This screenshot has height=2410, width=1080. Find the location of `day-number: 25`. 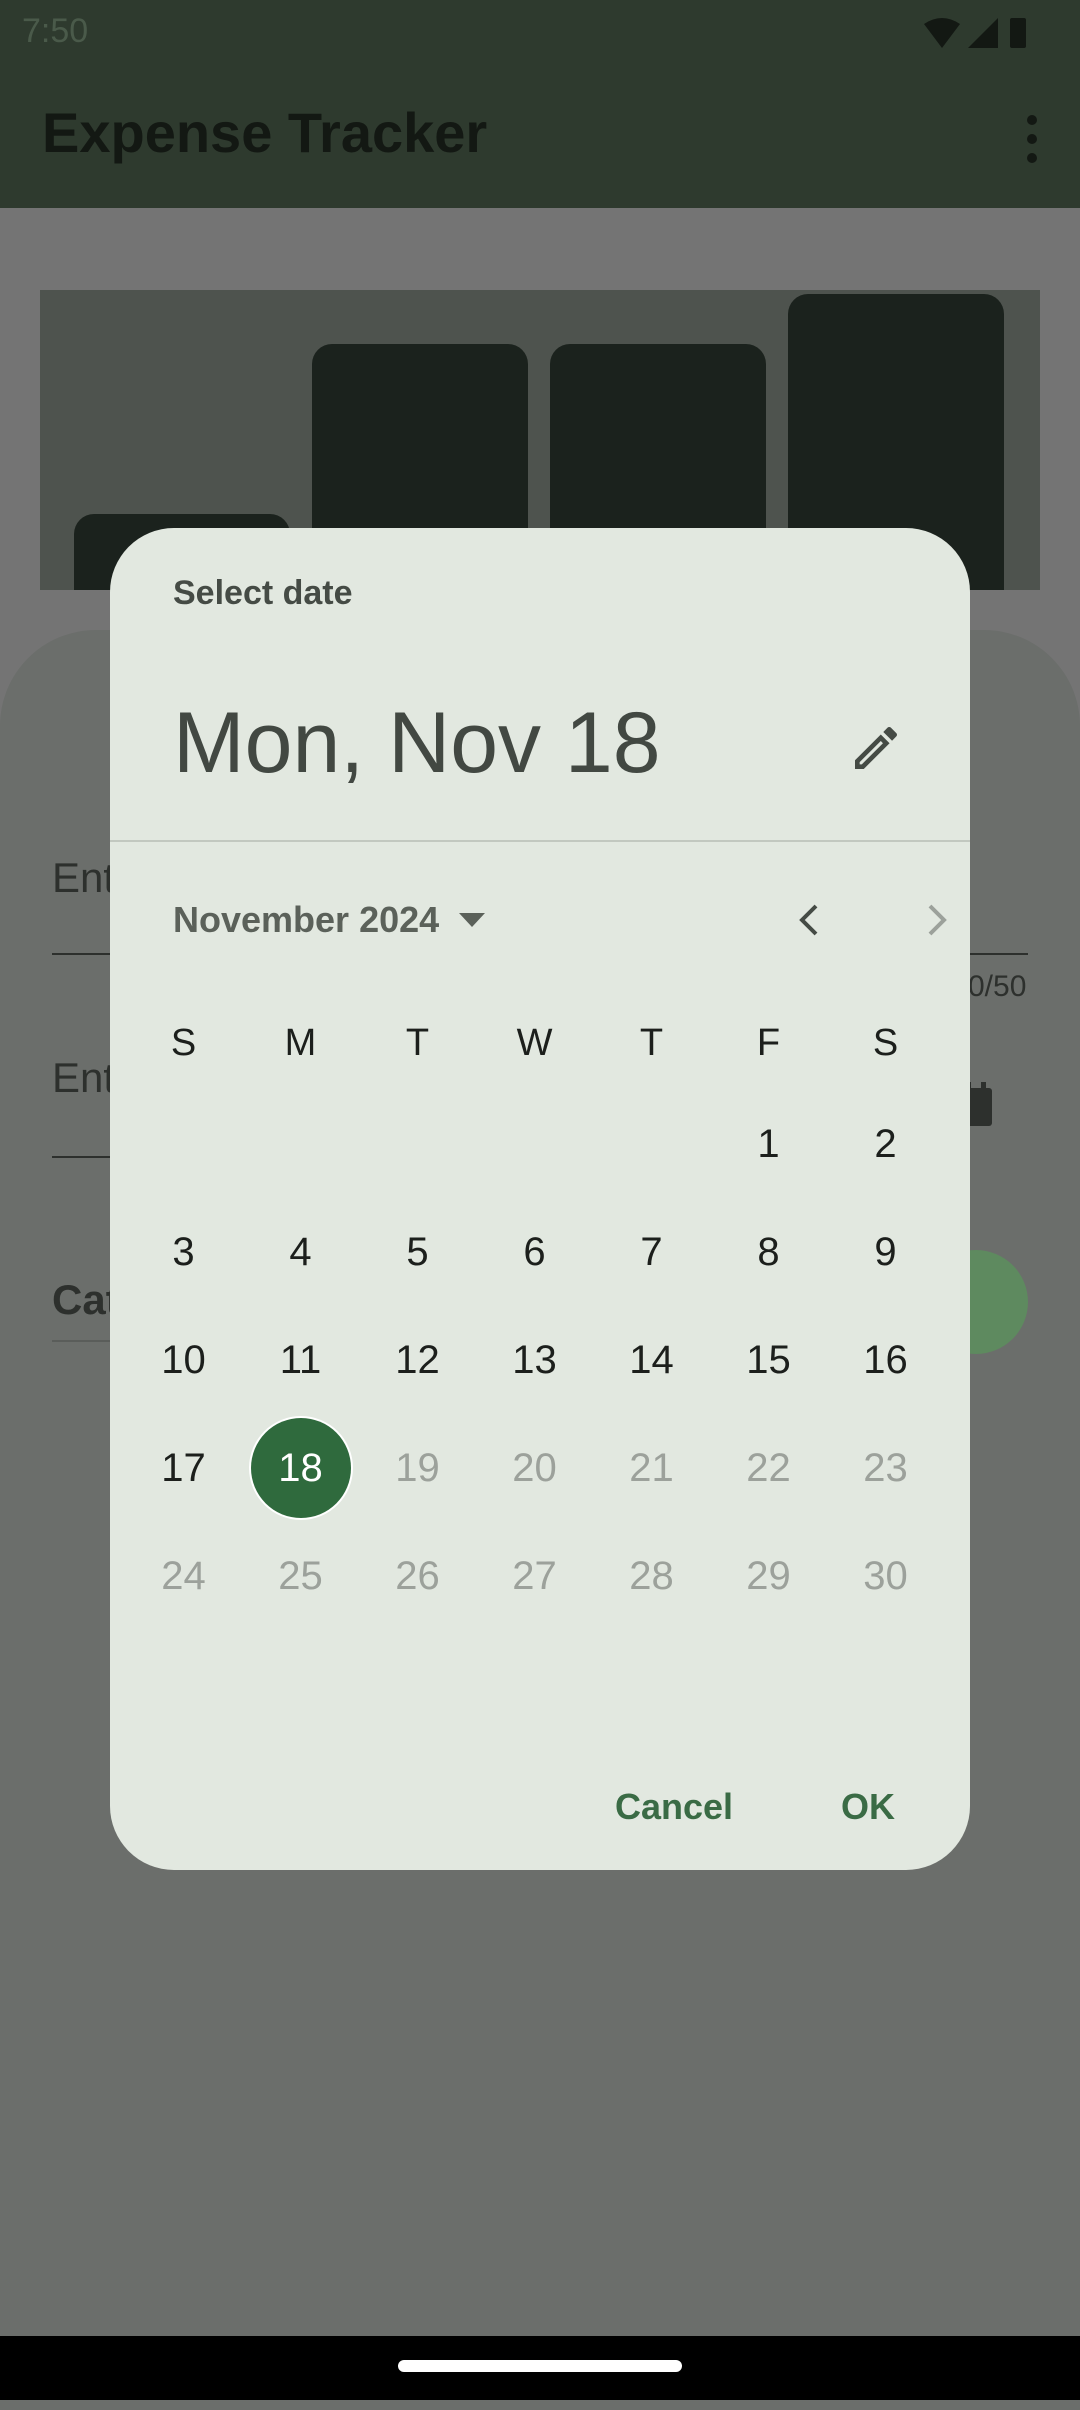

day-number: 25 is located at coordinates (300, 1575).